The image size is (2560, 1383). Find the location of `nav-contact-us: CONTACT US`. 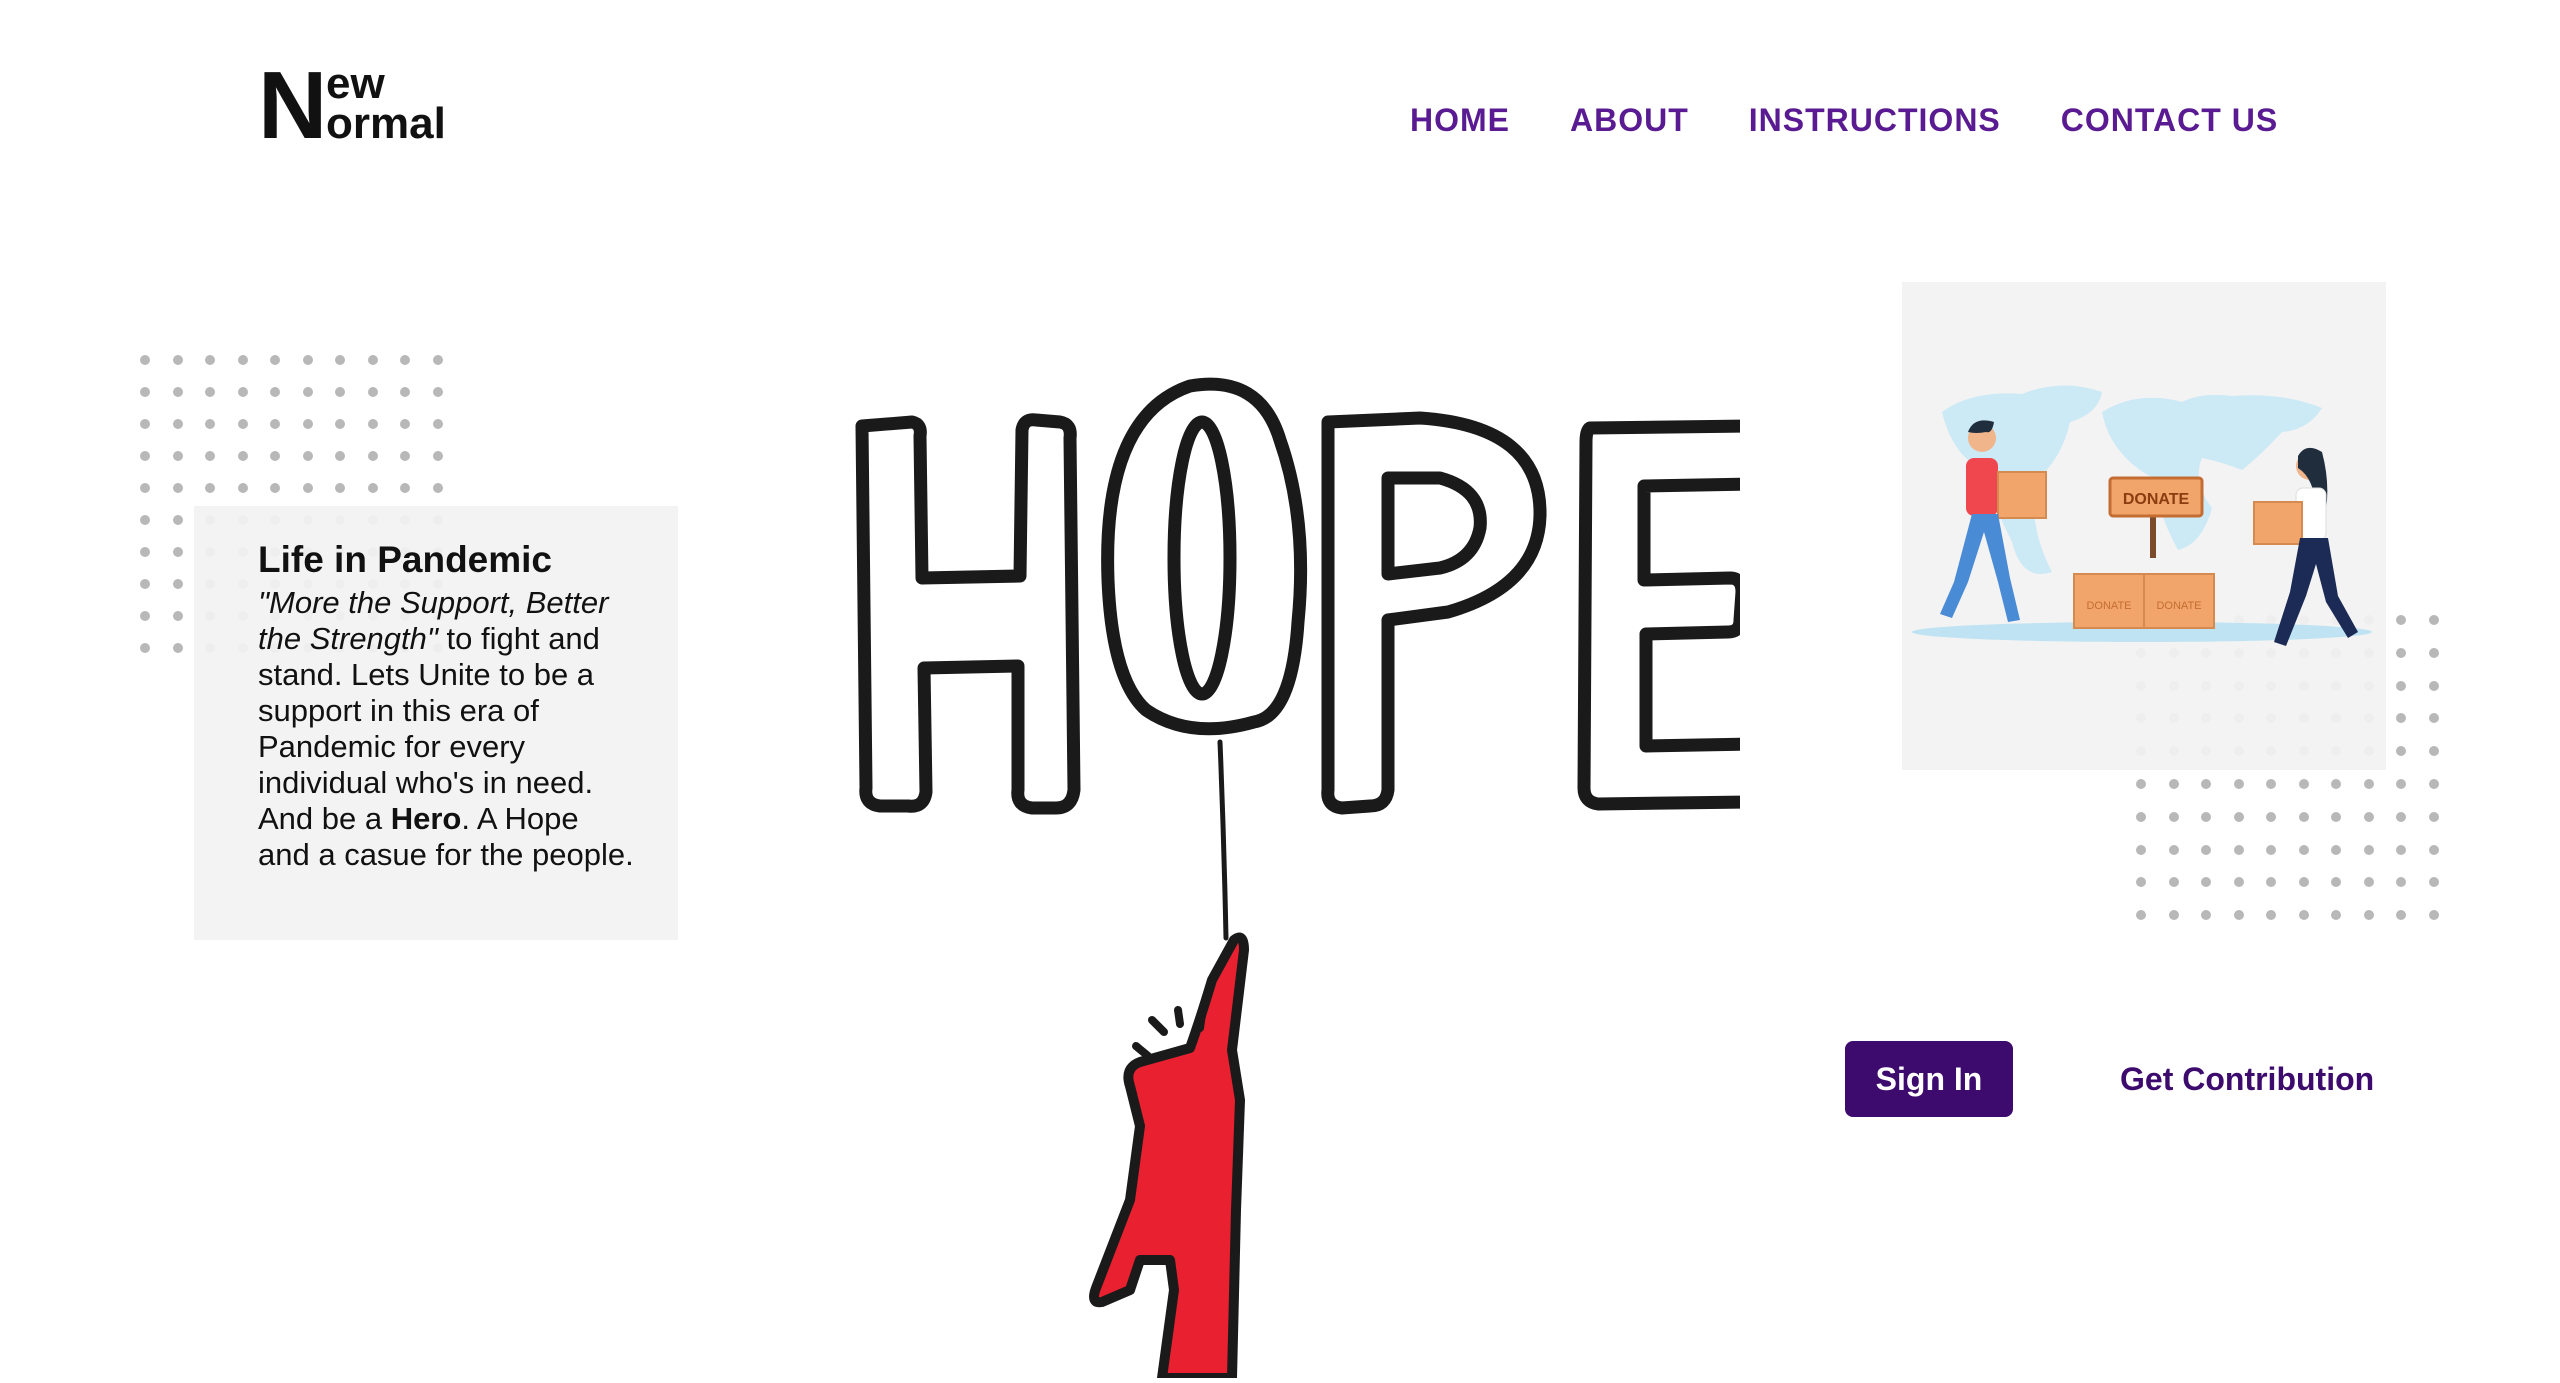

nav-contact-us: CONTACT US is located at coordinates (2169, 120).